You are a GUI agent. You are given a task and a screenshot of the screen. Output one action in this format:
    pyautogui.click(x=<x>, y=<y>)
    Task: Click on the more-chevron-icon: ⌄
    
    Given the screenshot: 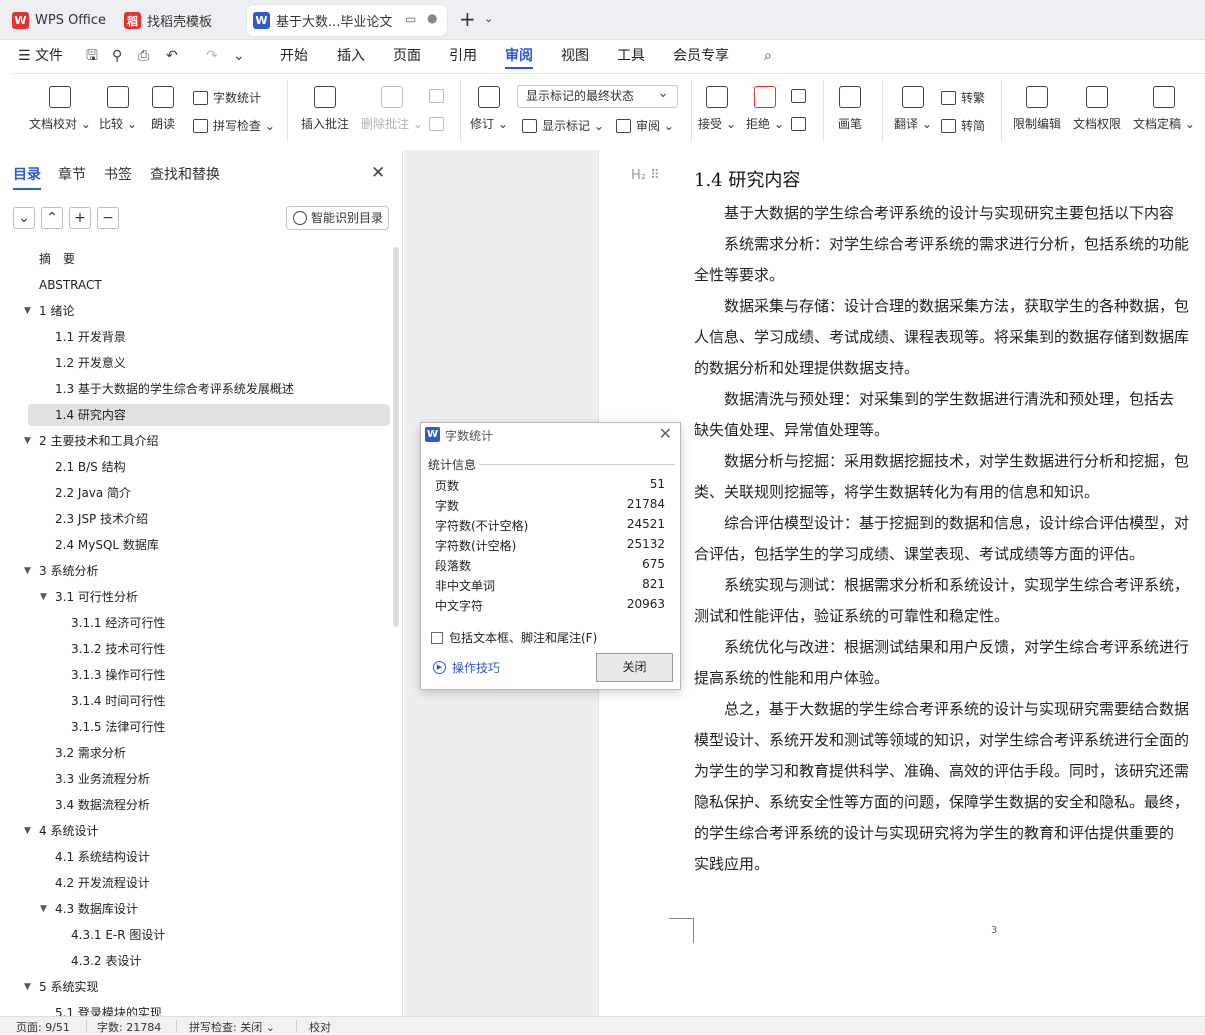 What is the action you would take?
    pyautogui.click(x=239, y=58)
    